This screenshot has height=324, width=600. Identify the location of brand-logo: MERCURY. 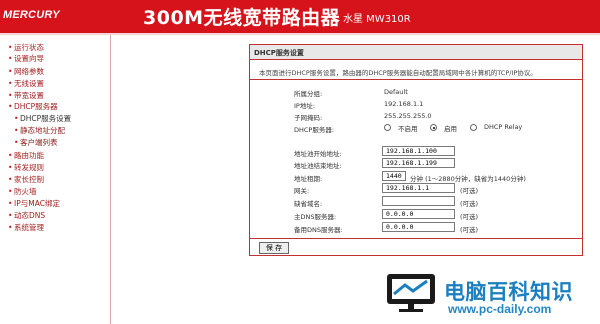
(31, 15).